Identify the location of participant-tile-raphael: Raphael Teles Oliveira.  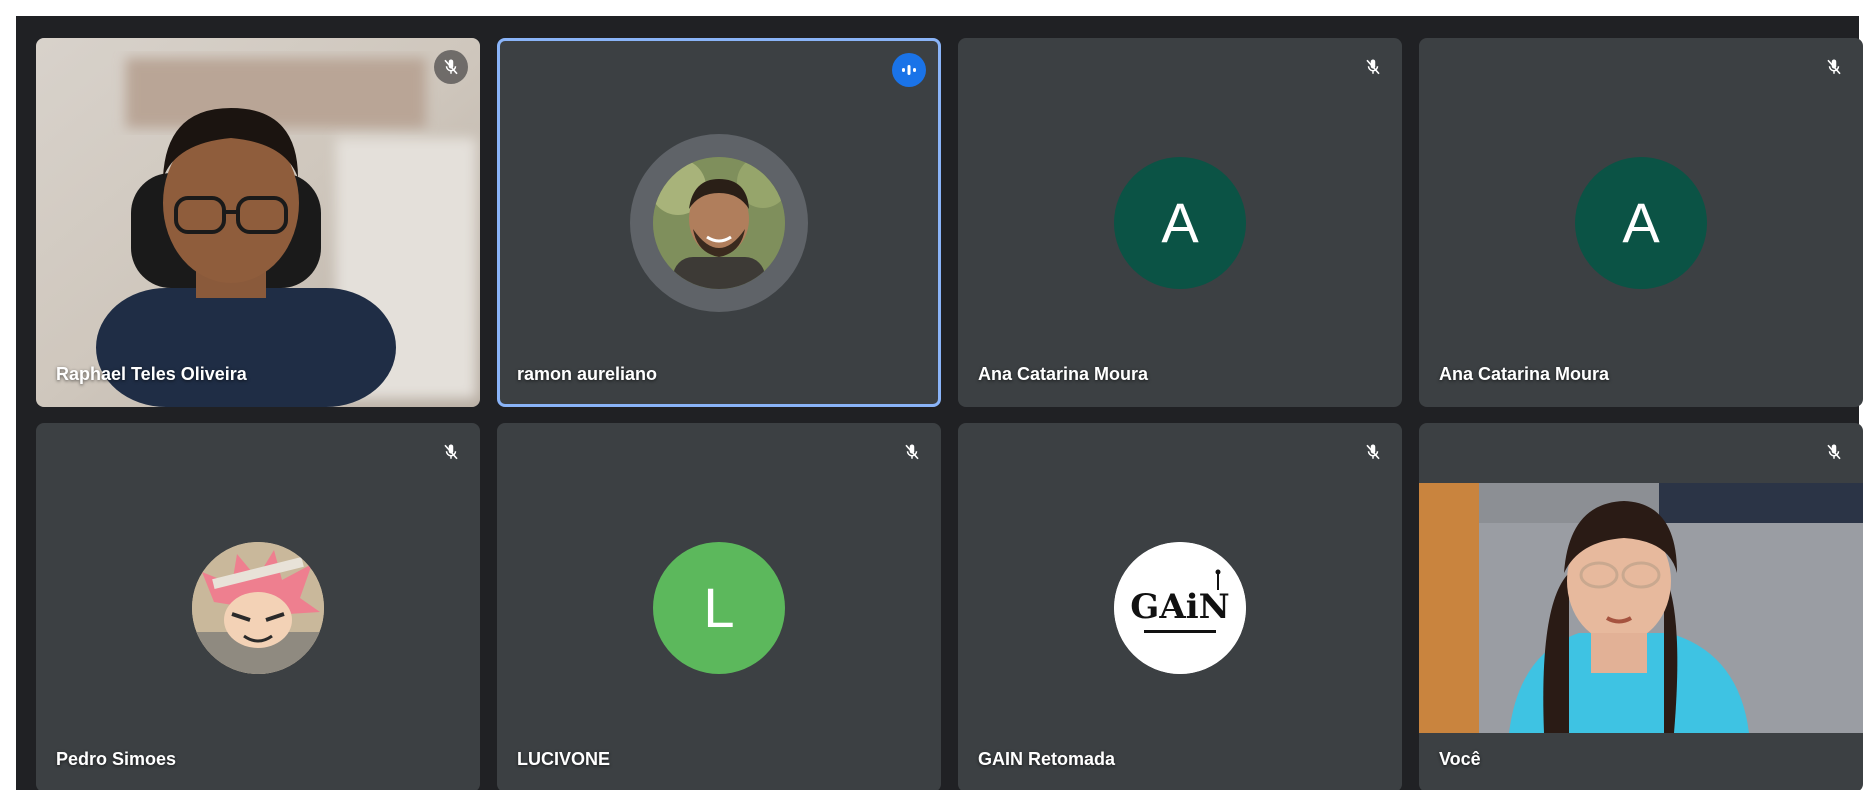
(258, 222).